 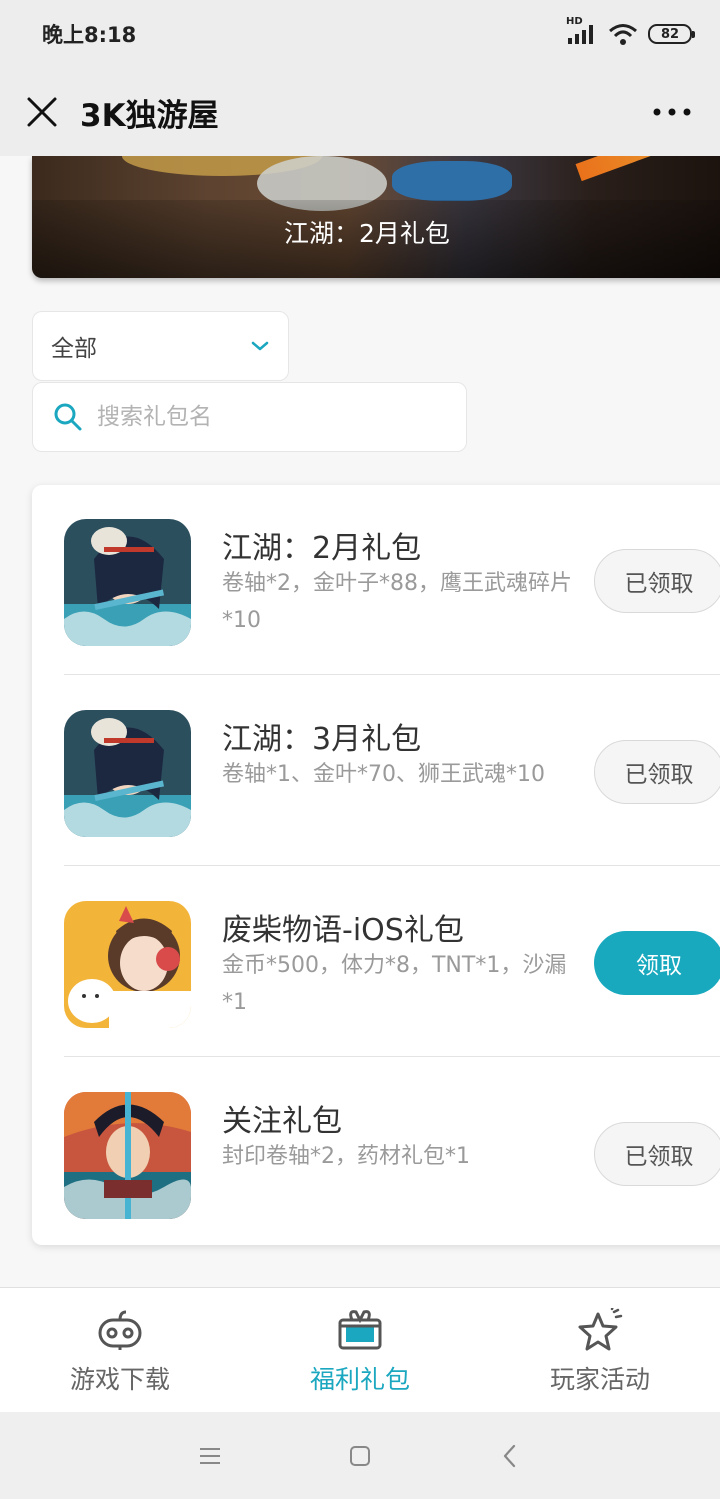 I want to click on close-button, so click(x=42, y=112).